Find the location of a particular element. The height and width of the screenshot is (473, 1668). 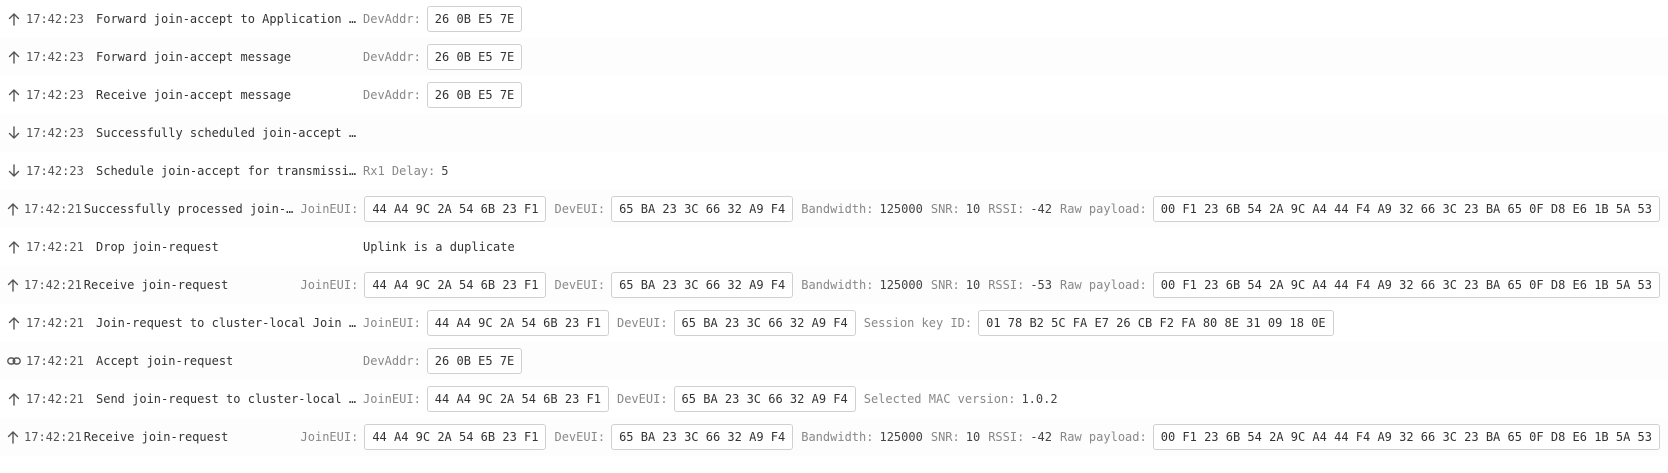

field-value: -53 is located at coordinates (1041, 285).